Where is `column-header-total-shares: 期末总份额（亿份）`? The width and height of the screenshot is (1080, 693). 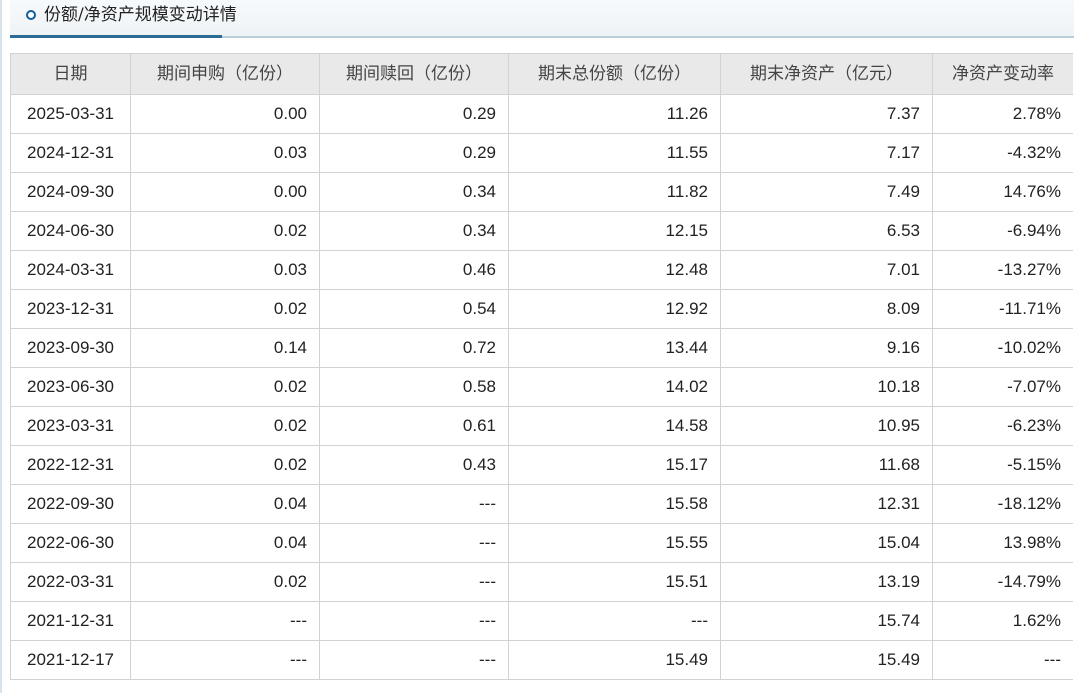
column-header-total-shares: 期末总份额（亿份） is located at coordinates (614, 74).